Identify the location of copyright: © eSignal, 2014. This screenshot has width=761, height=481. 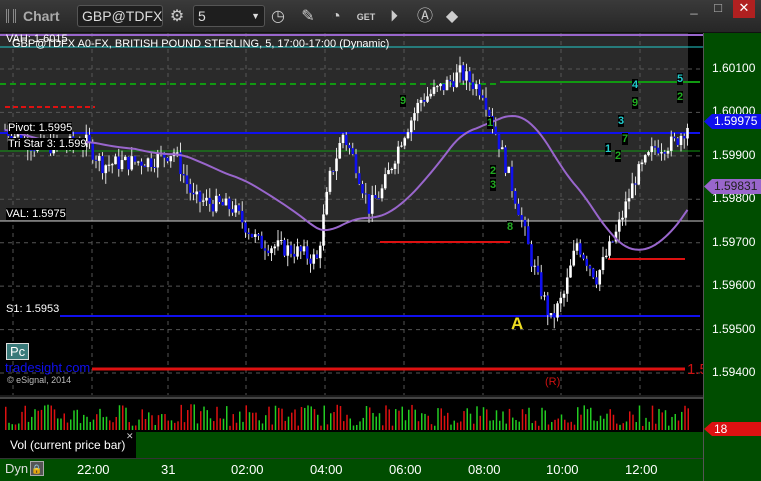
(39, 380).